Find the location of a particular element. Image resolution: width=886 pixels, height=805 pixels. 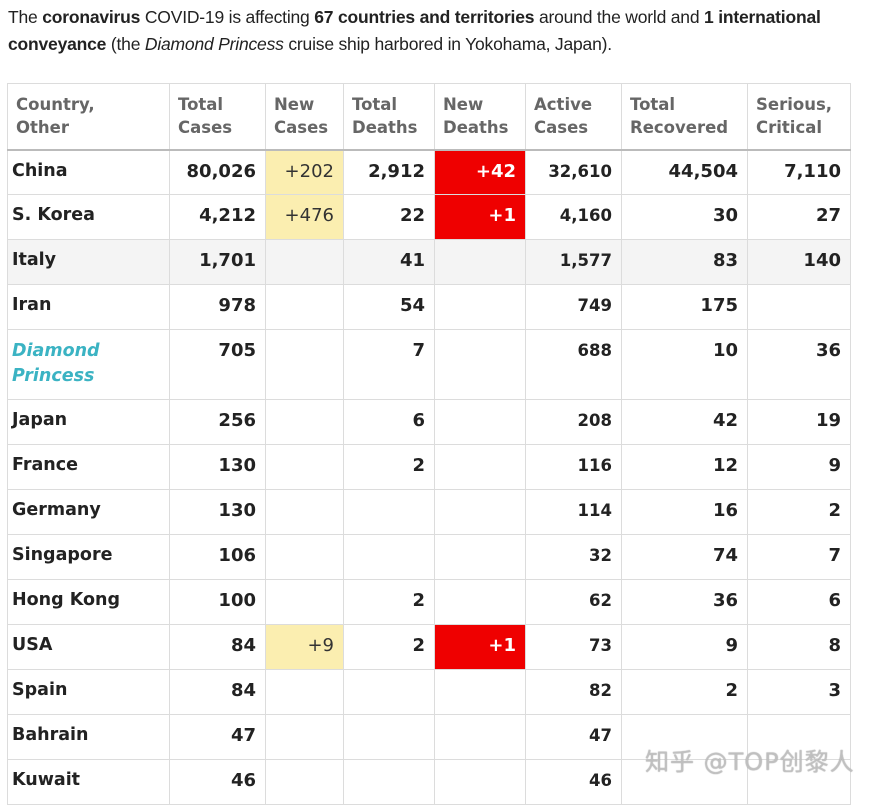

cell-active-cases: 4,160 is located at coordinates (573, 217).